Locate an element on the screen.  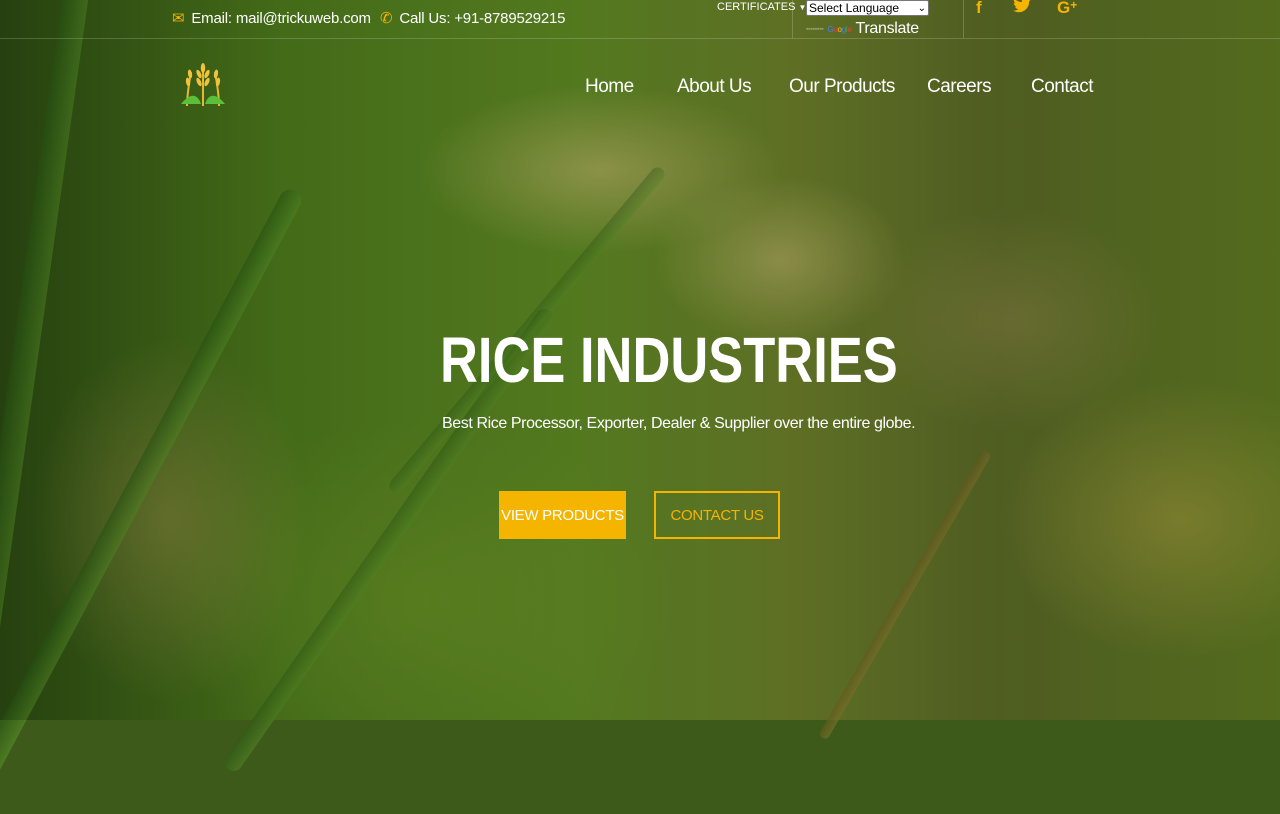
phone-text: Call Us: +91-8789529215 is located at coordinates (482, 18).